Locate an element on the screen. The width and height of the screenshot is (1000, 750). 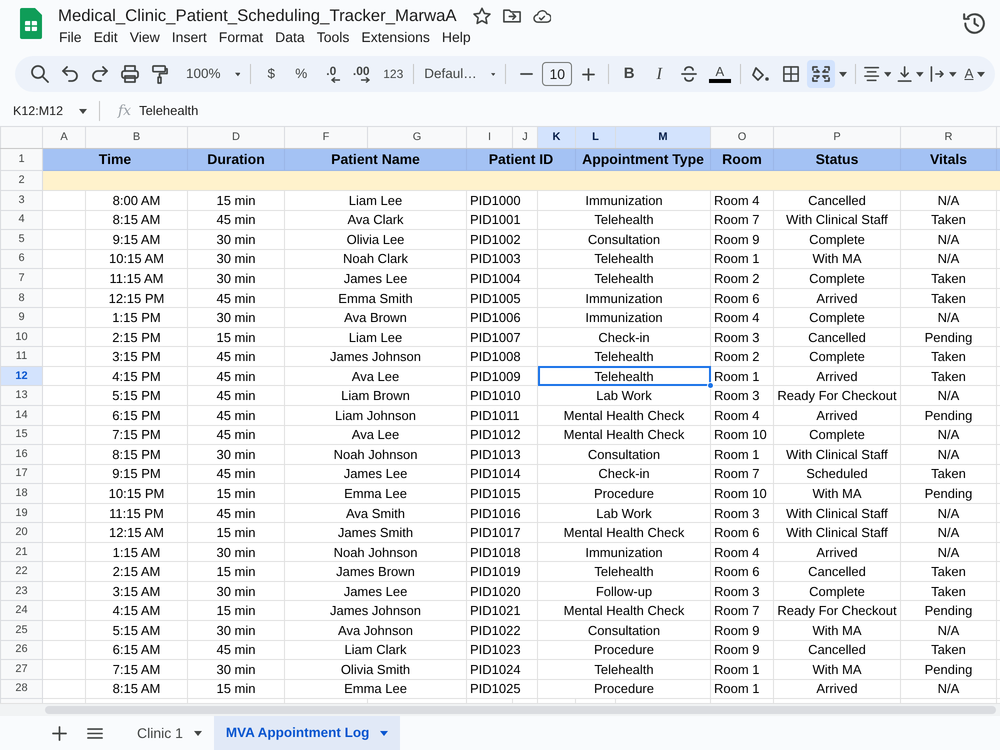
row-number: 5 is located at coordinates (21, 240).